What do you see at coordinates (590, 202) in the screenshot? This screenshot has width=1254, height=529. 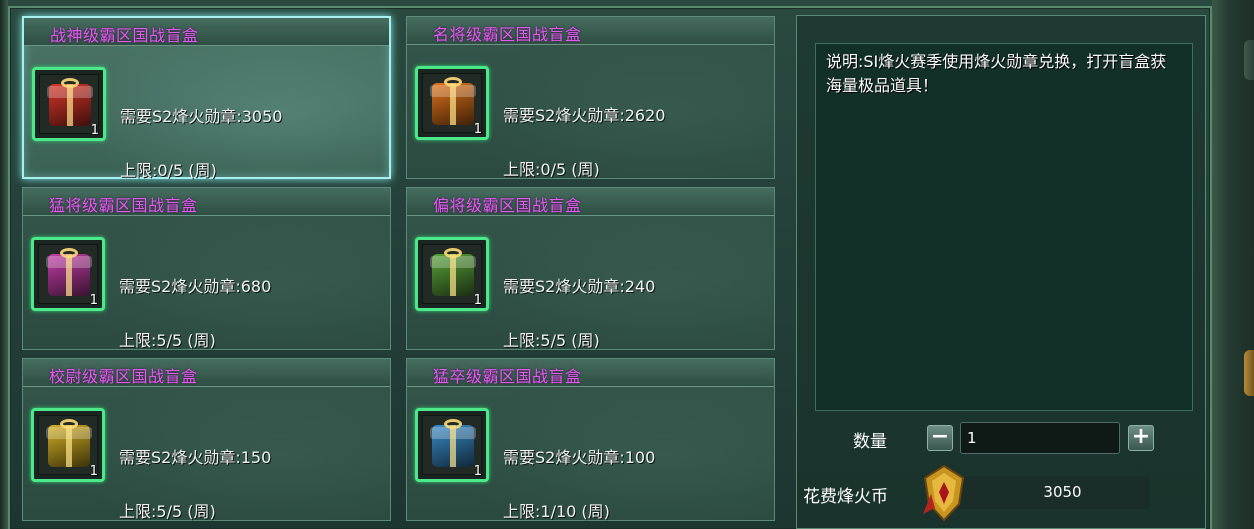 I see `card-title-bar: 偏将级霸区国战盲盒` at bounding box center [590, 202].